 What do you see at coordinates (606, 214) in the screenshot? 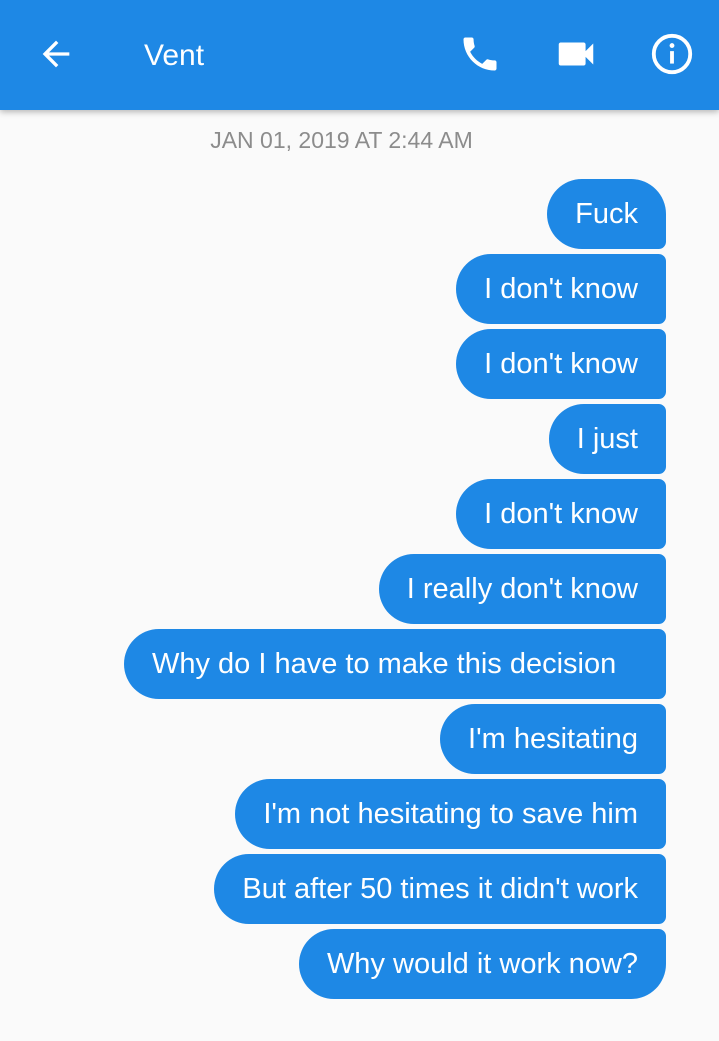
I see `sent-message-bubble: Fuck` at bounding box center [606, 214].